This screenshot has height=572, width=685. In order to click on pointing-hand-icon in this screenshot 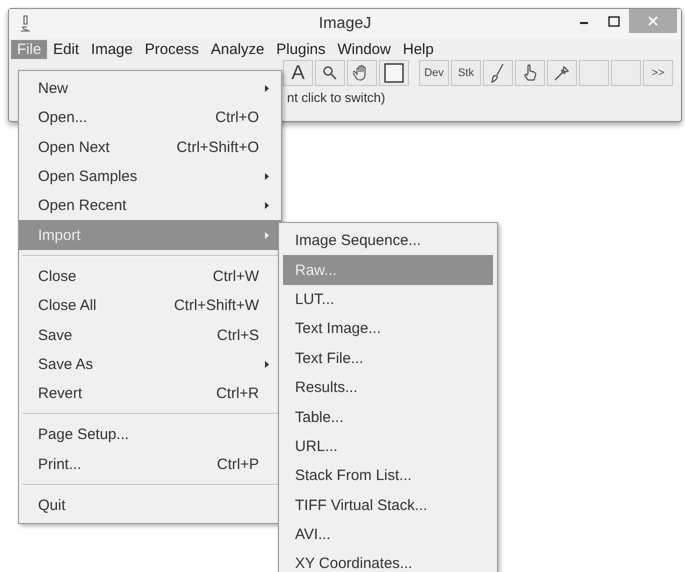, I will do `click(530, 73)`.